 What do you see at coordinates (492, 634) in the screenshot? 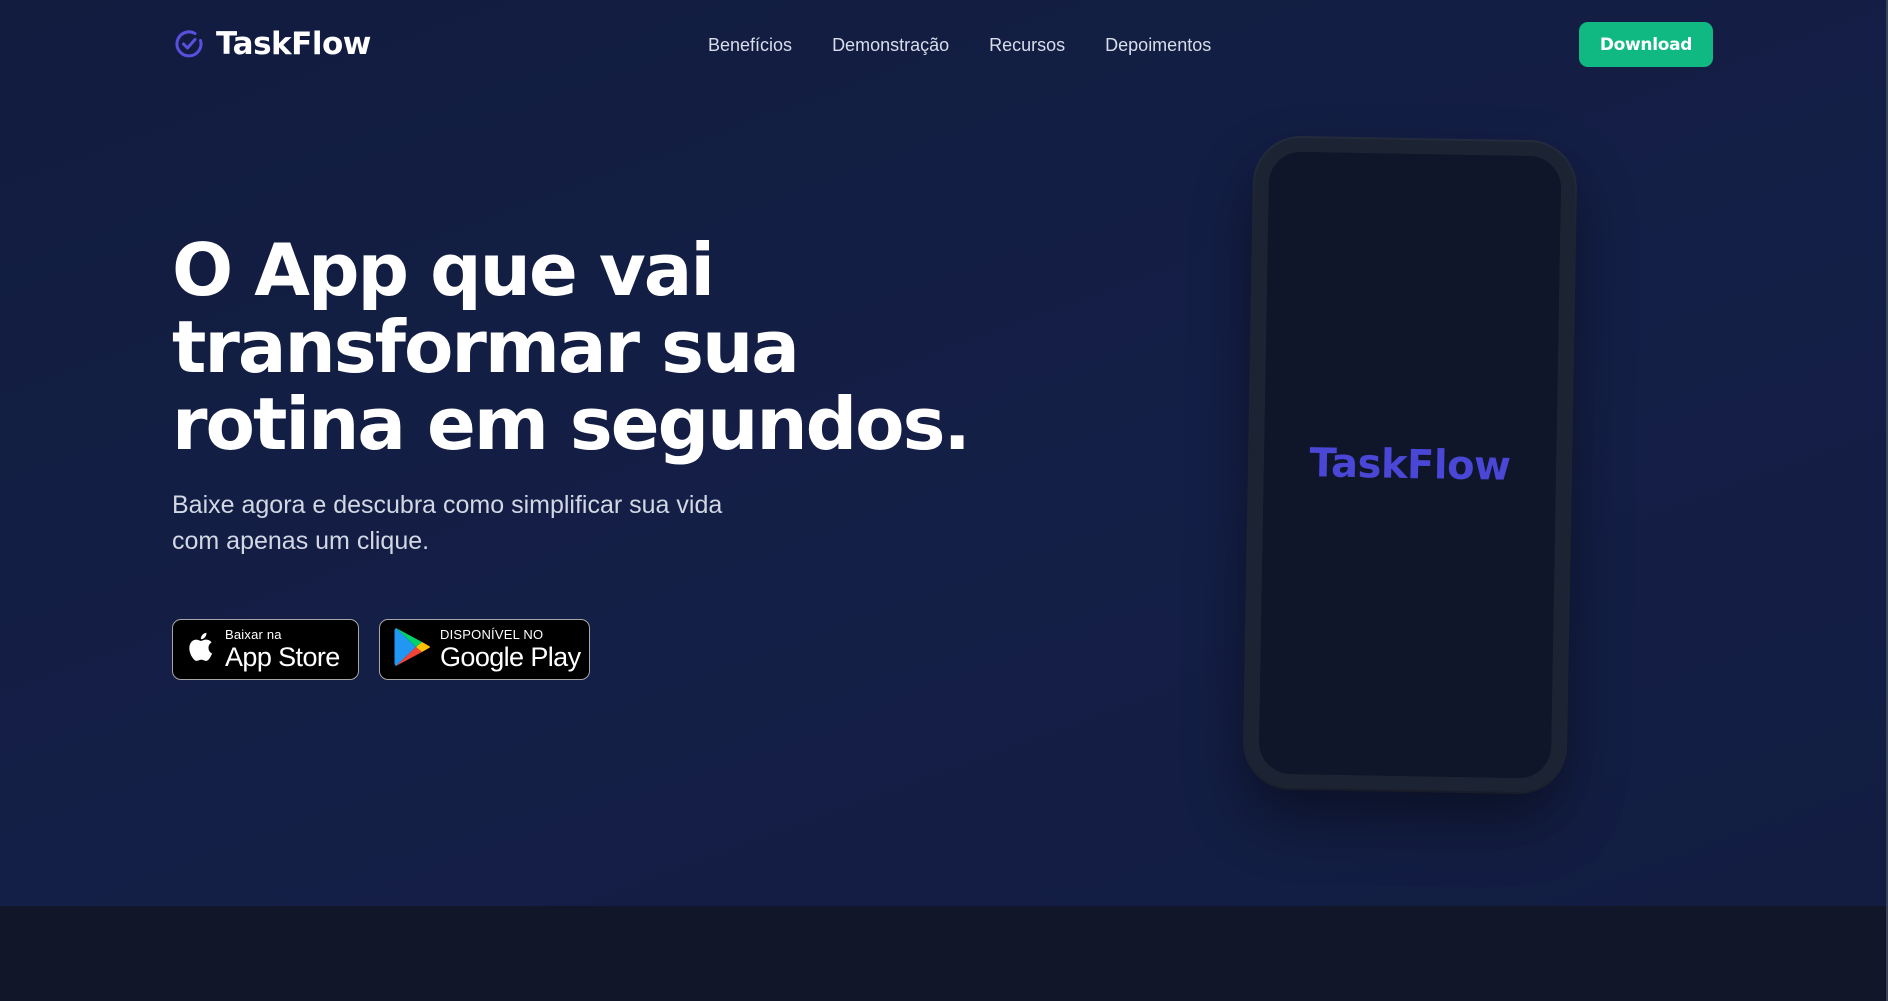
I see `google-play-small-label: DISPONÍVEL NO` at bounding box center [492, 634].